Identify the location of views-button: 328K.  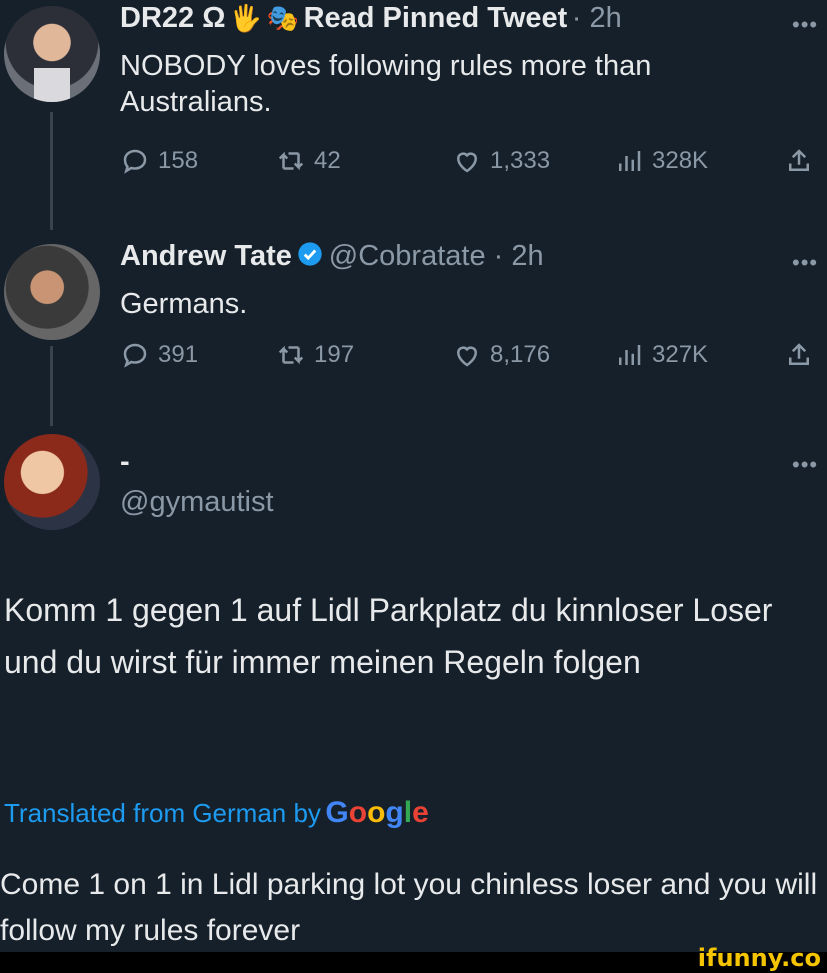
(661, 161).